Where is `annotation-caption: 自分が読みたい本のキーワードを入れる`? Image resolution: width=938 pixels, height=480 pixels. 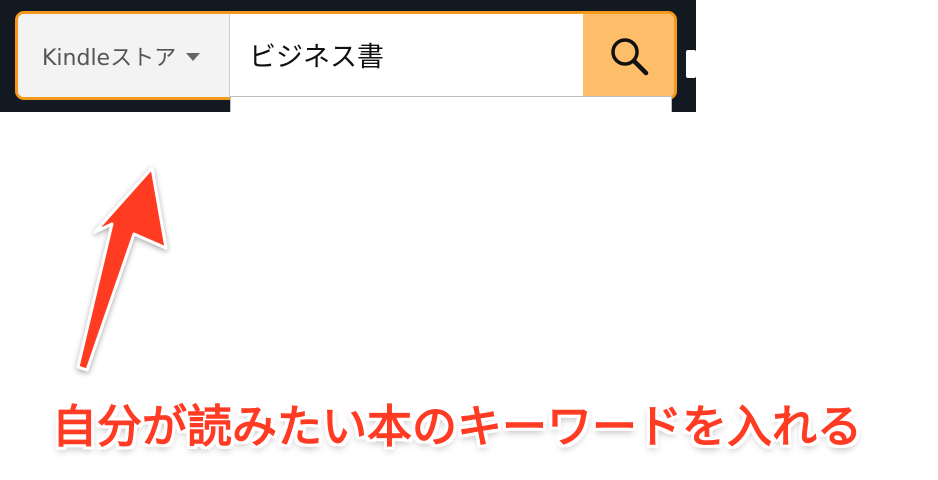 annotation-caption: 自分が読みたい本のキーワードを入れる is located at coordinates (457, 426).